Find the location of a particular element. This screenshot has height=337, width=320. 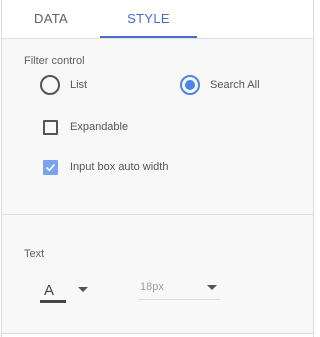

search-all-radio is located at coordinates (190, 85).